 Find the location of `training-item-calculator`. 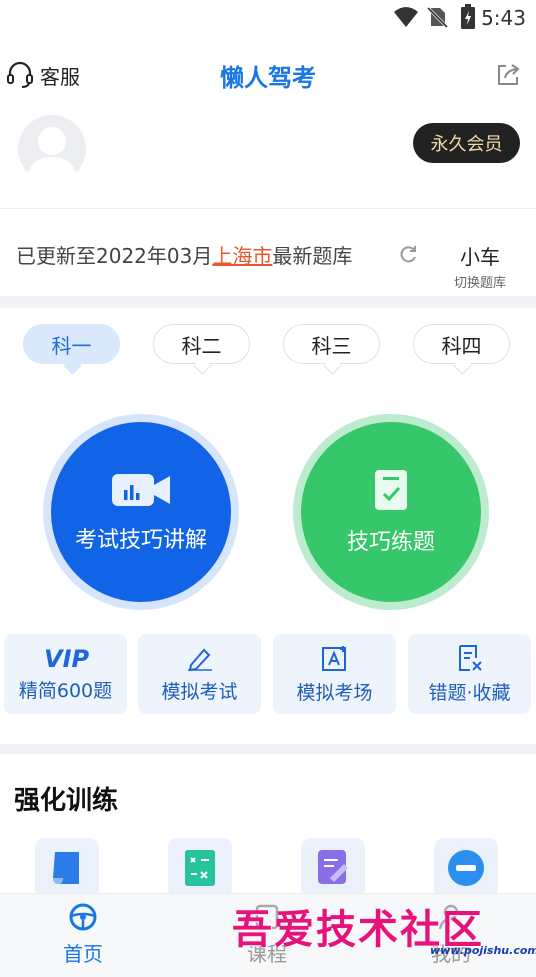

training-item-calculator is located at coordinates (200, 868).